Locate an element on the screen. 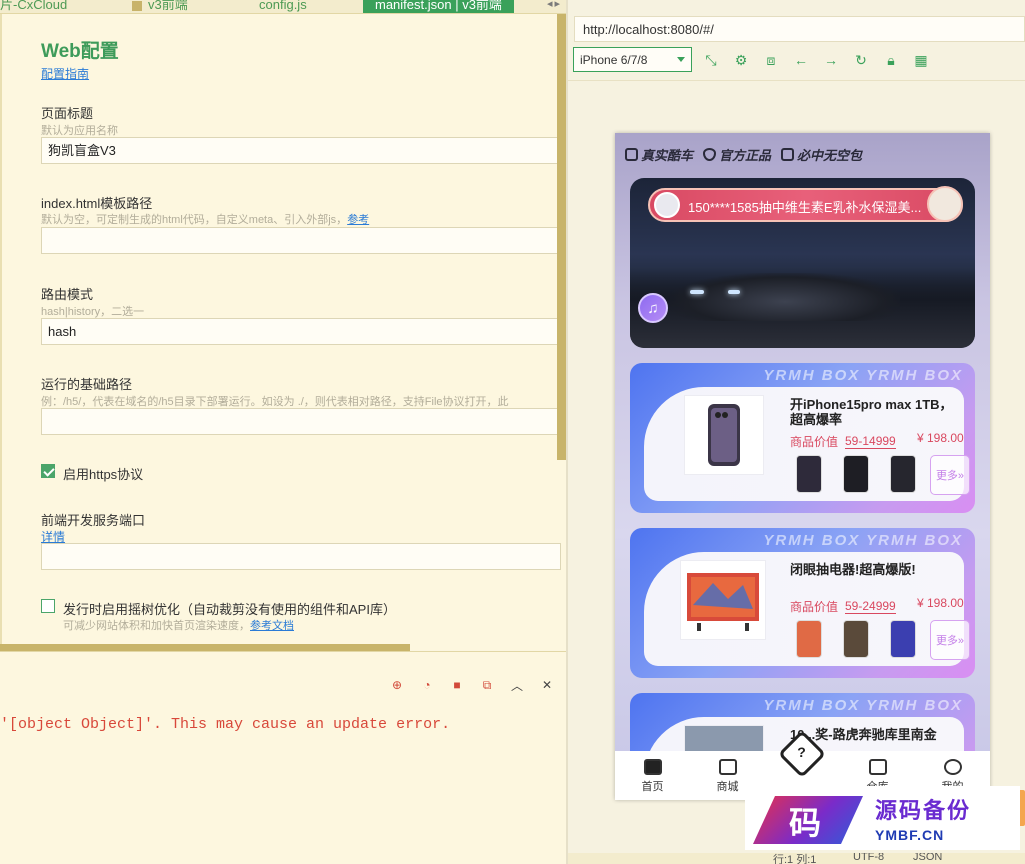  back-arrow-icon: ← is located at coordinates (801, 60).